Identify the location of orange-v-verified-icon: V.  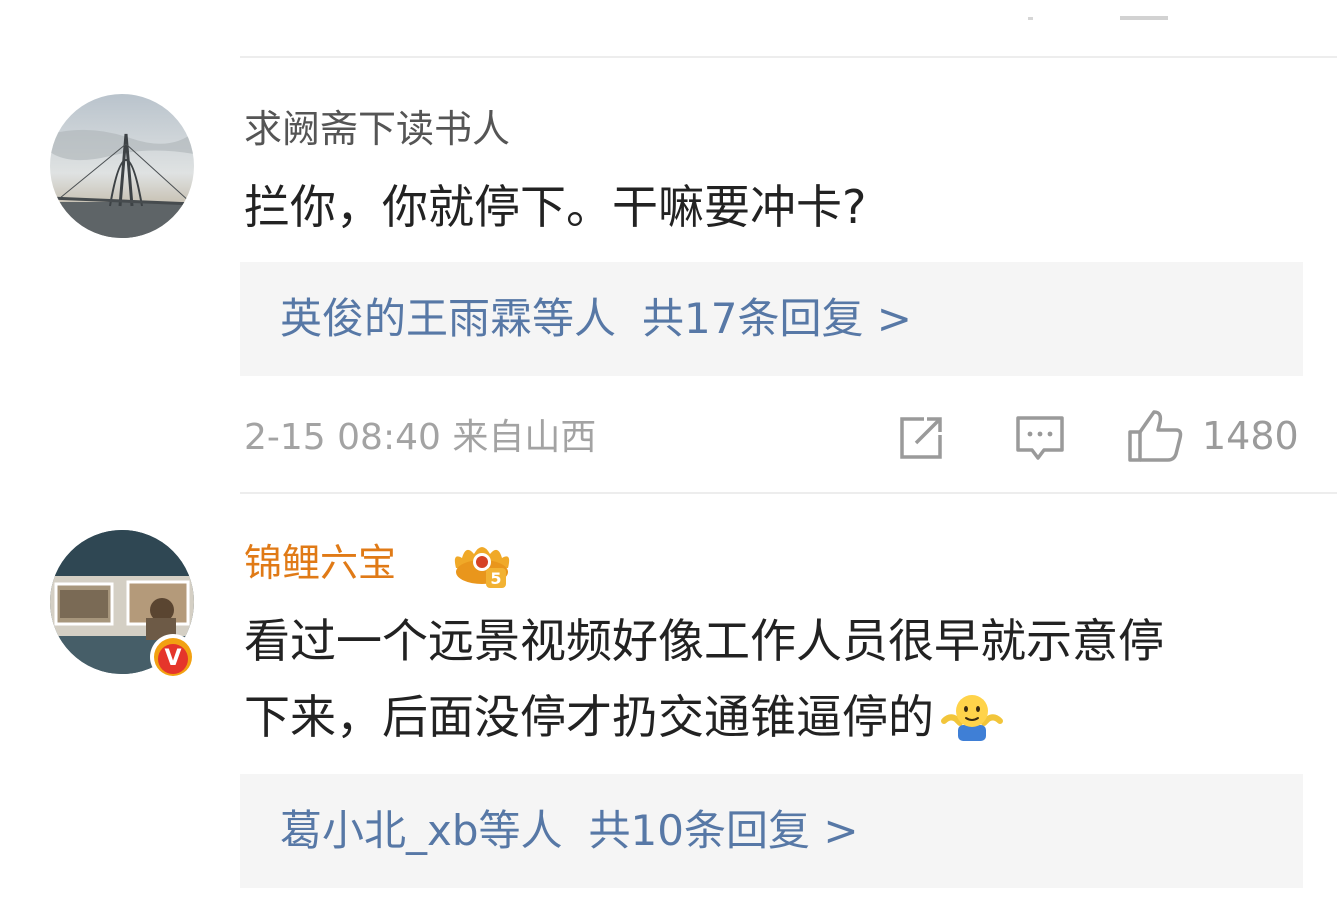
(173, 657).